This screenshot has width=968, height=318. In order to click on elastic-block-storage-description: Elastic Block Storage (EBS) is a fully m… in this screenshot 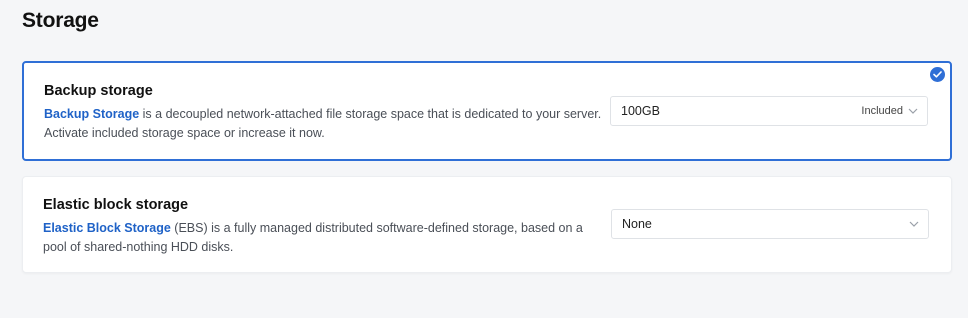, I will do `click(323, 238)`.